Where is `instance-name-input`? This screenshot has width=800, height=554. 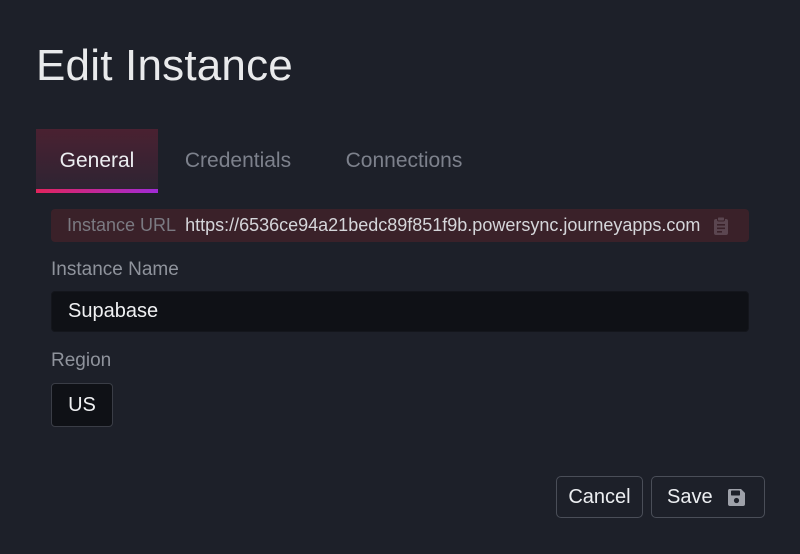
instance-name-input is located at coordinates (400, 311).